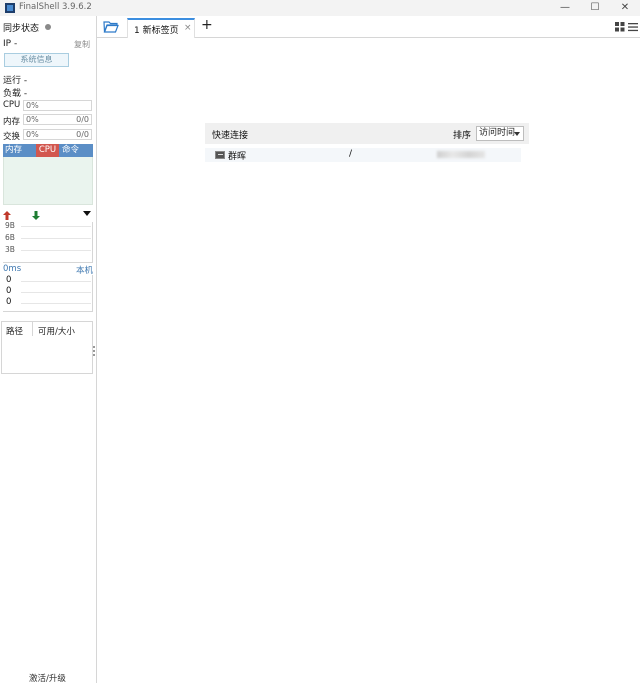 This screenshot has height=683, width=640. What do you see at coordinates (237, 157) in the screenshot?
I see `connection-name: 群晖` at bounding box center [237, 157].